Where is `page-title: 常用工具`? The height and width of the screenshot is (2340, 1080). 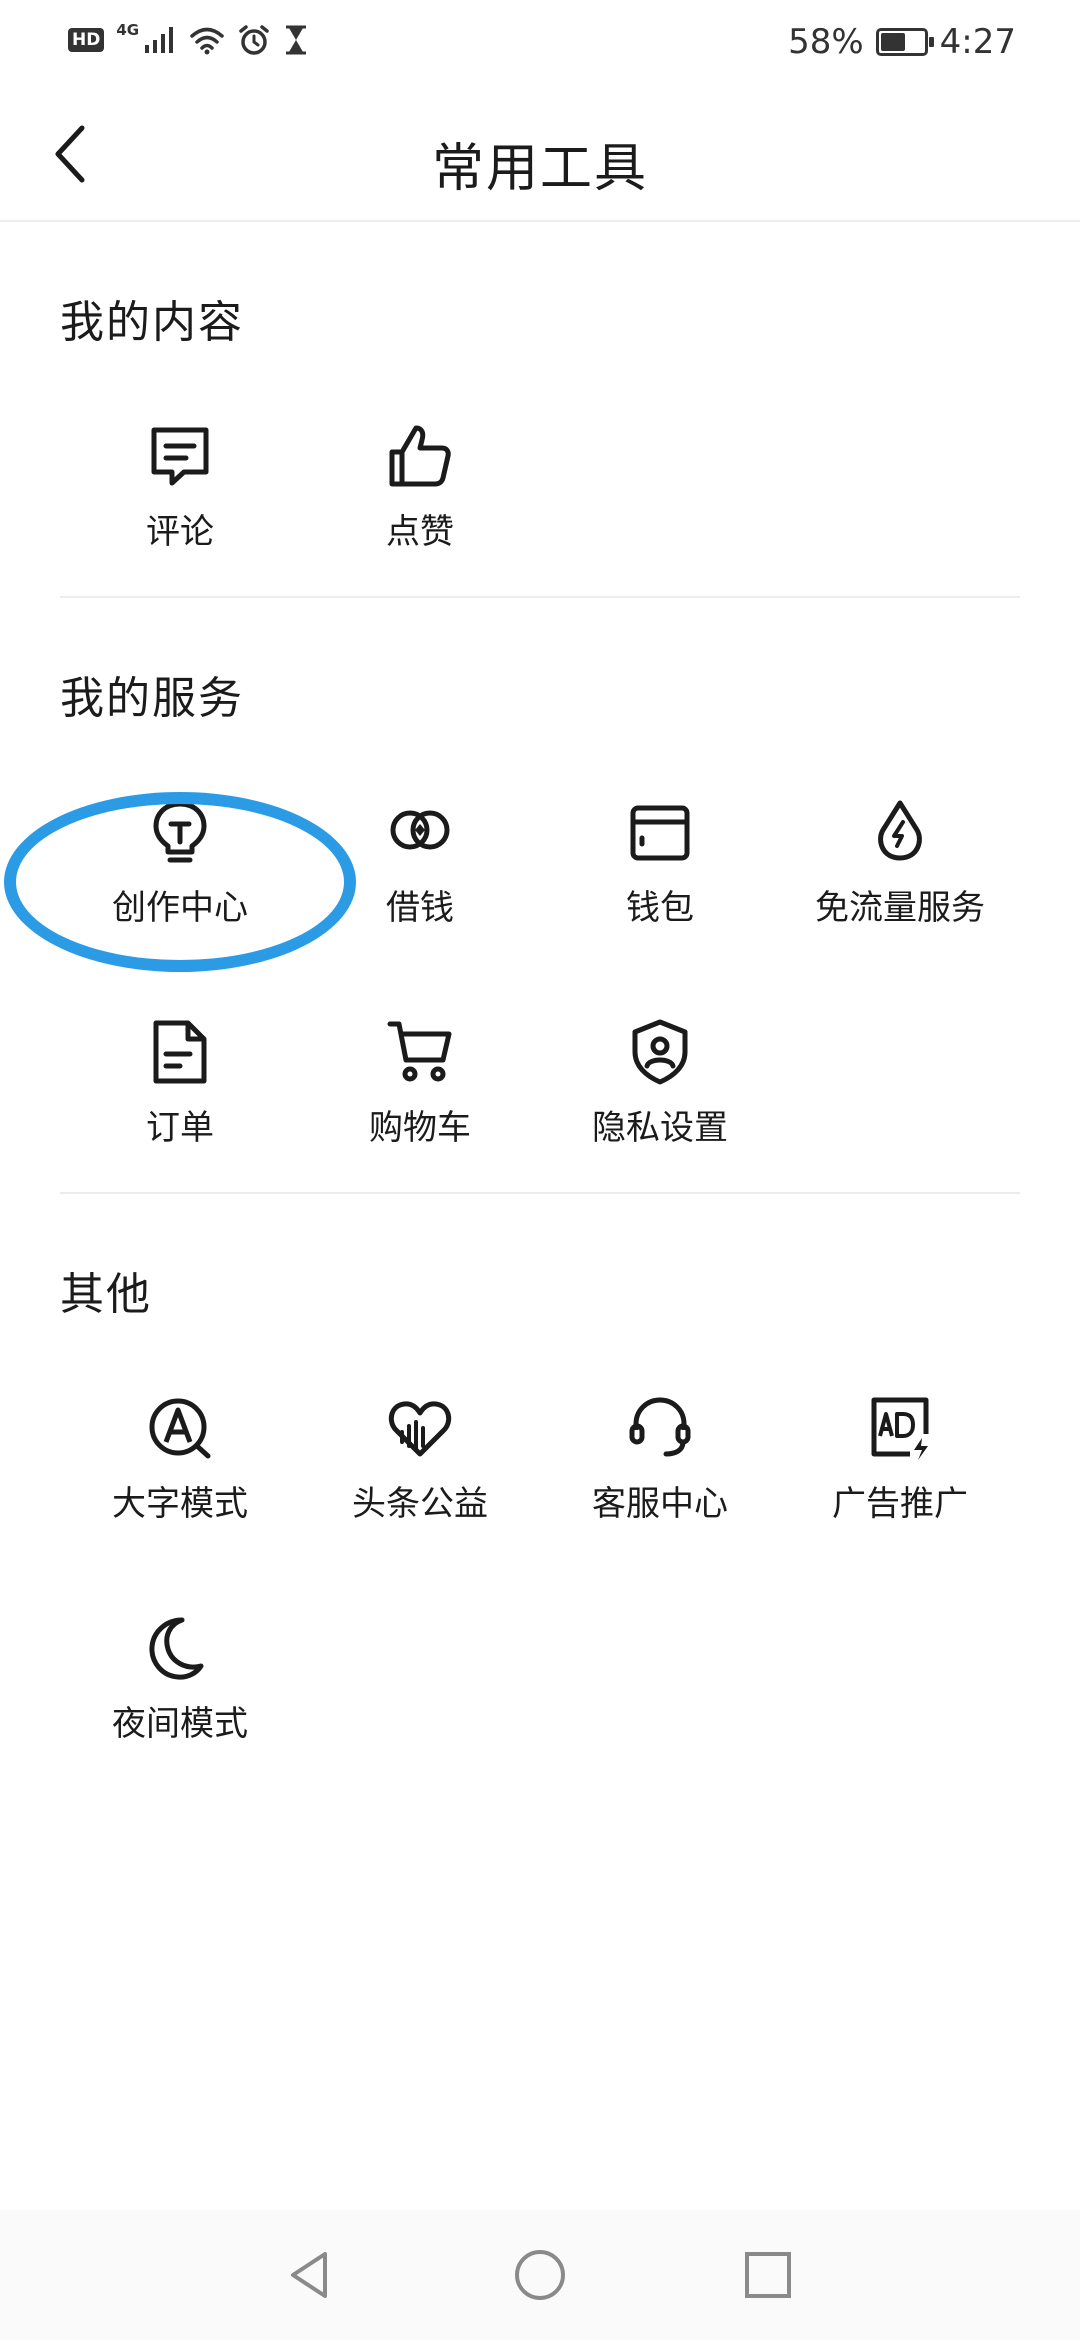
page-title: 常用工具 is located at coordinates (539, 169).